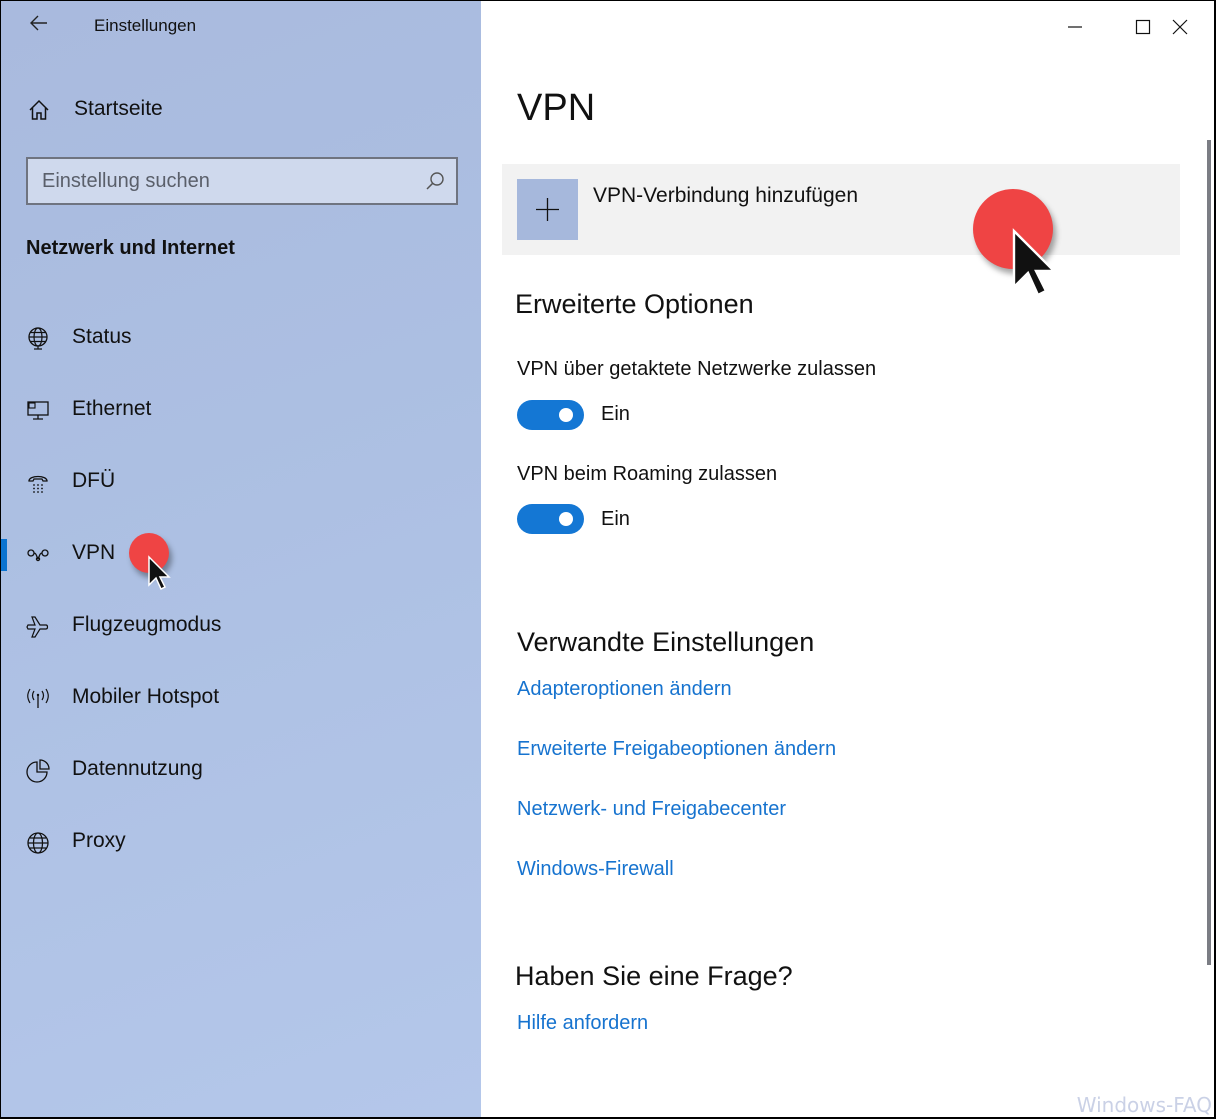 This screenshot has width=1216, height=1119. I want to click on sidebar-item-label: Datennutzung, so click(137, 768).